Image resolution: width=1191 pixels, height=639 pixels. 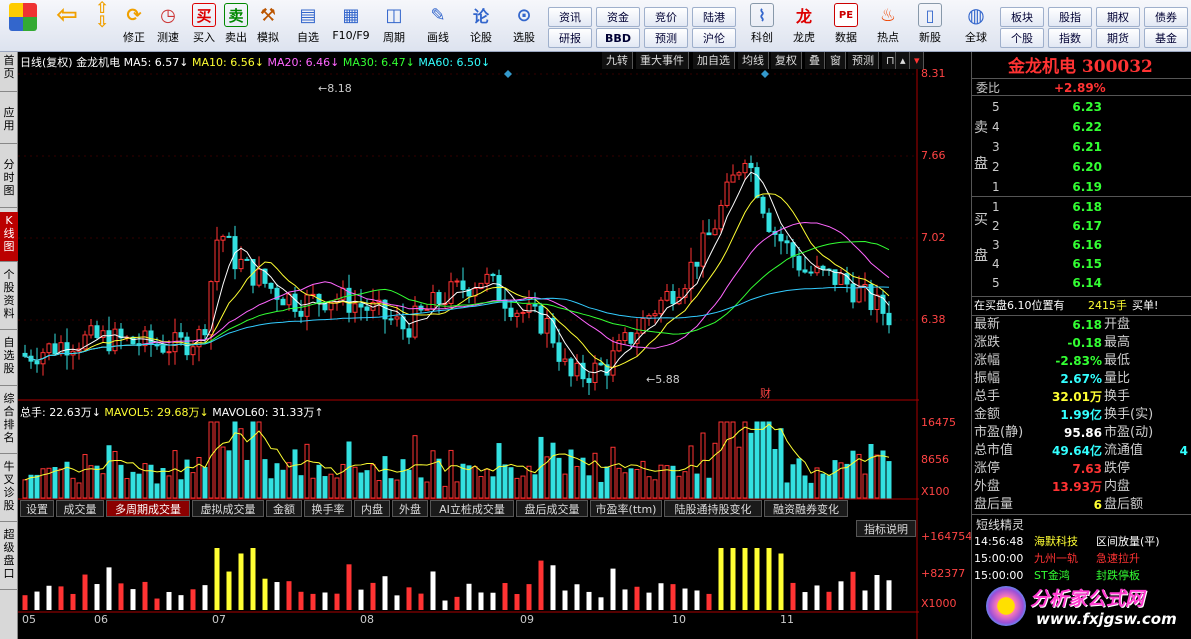 I want to click on big-order-text: 在买盘6.10位置有, so click(x=1019, y=305).